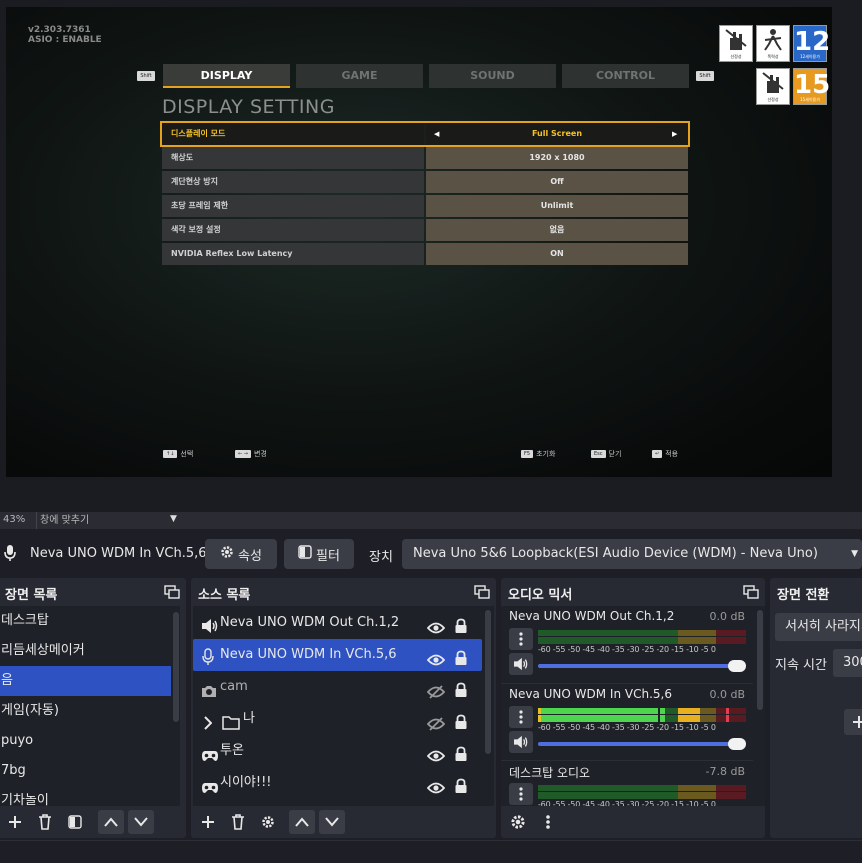  What do you see at coordinates (461, 790) in the screenshot?
I see `lock-icon` at bounding box center [461, 790].